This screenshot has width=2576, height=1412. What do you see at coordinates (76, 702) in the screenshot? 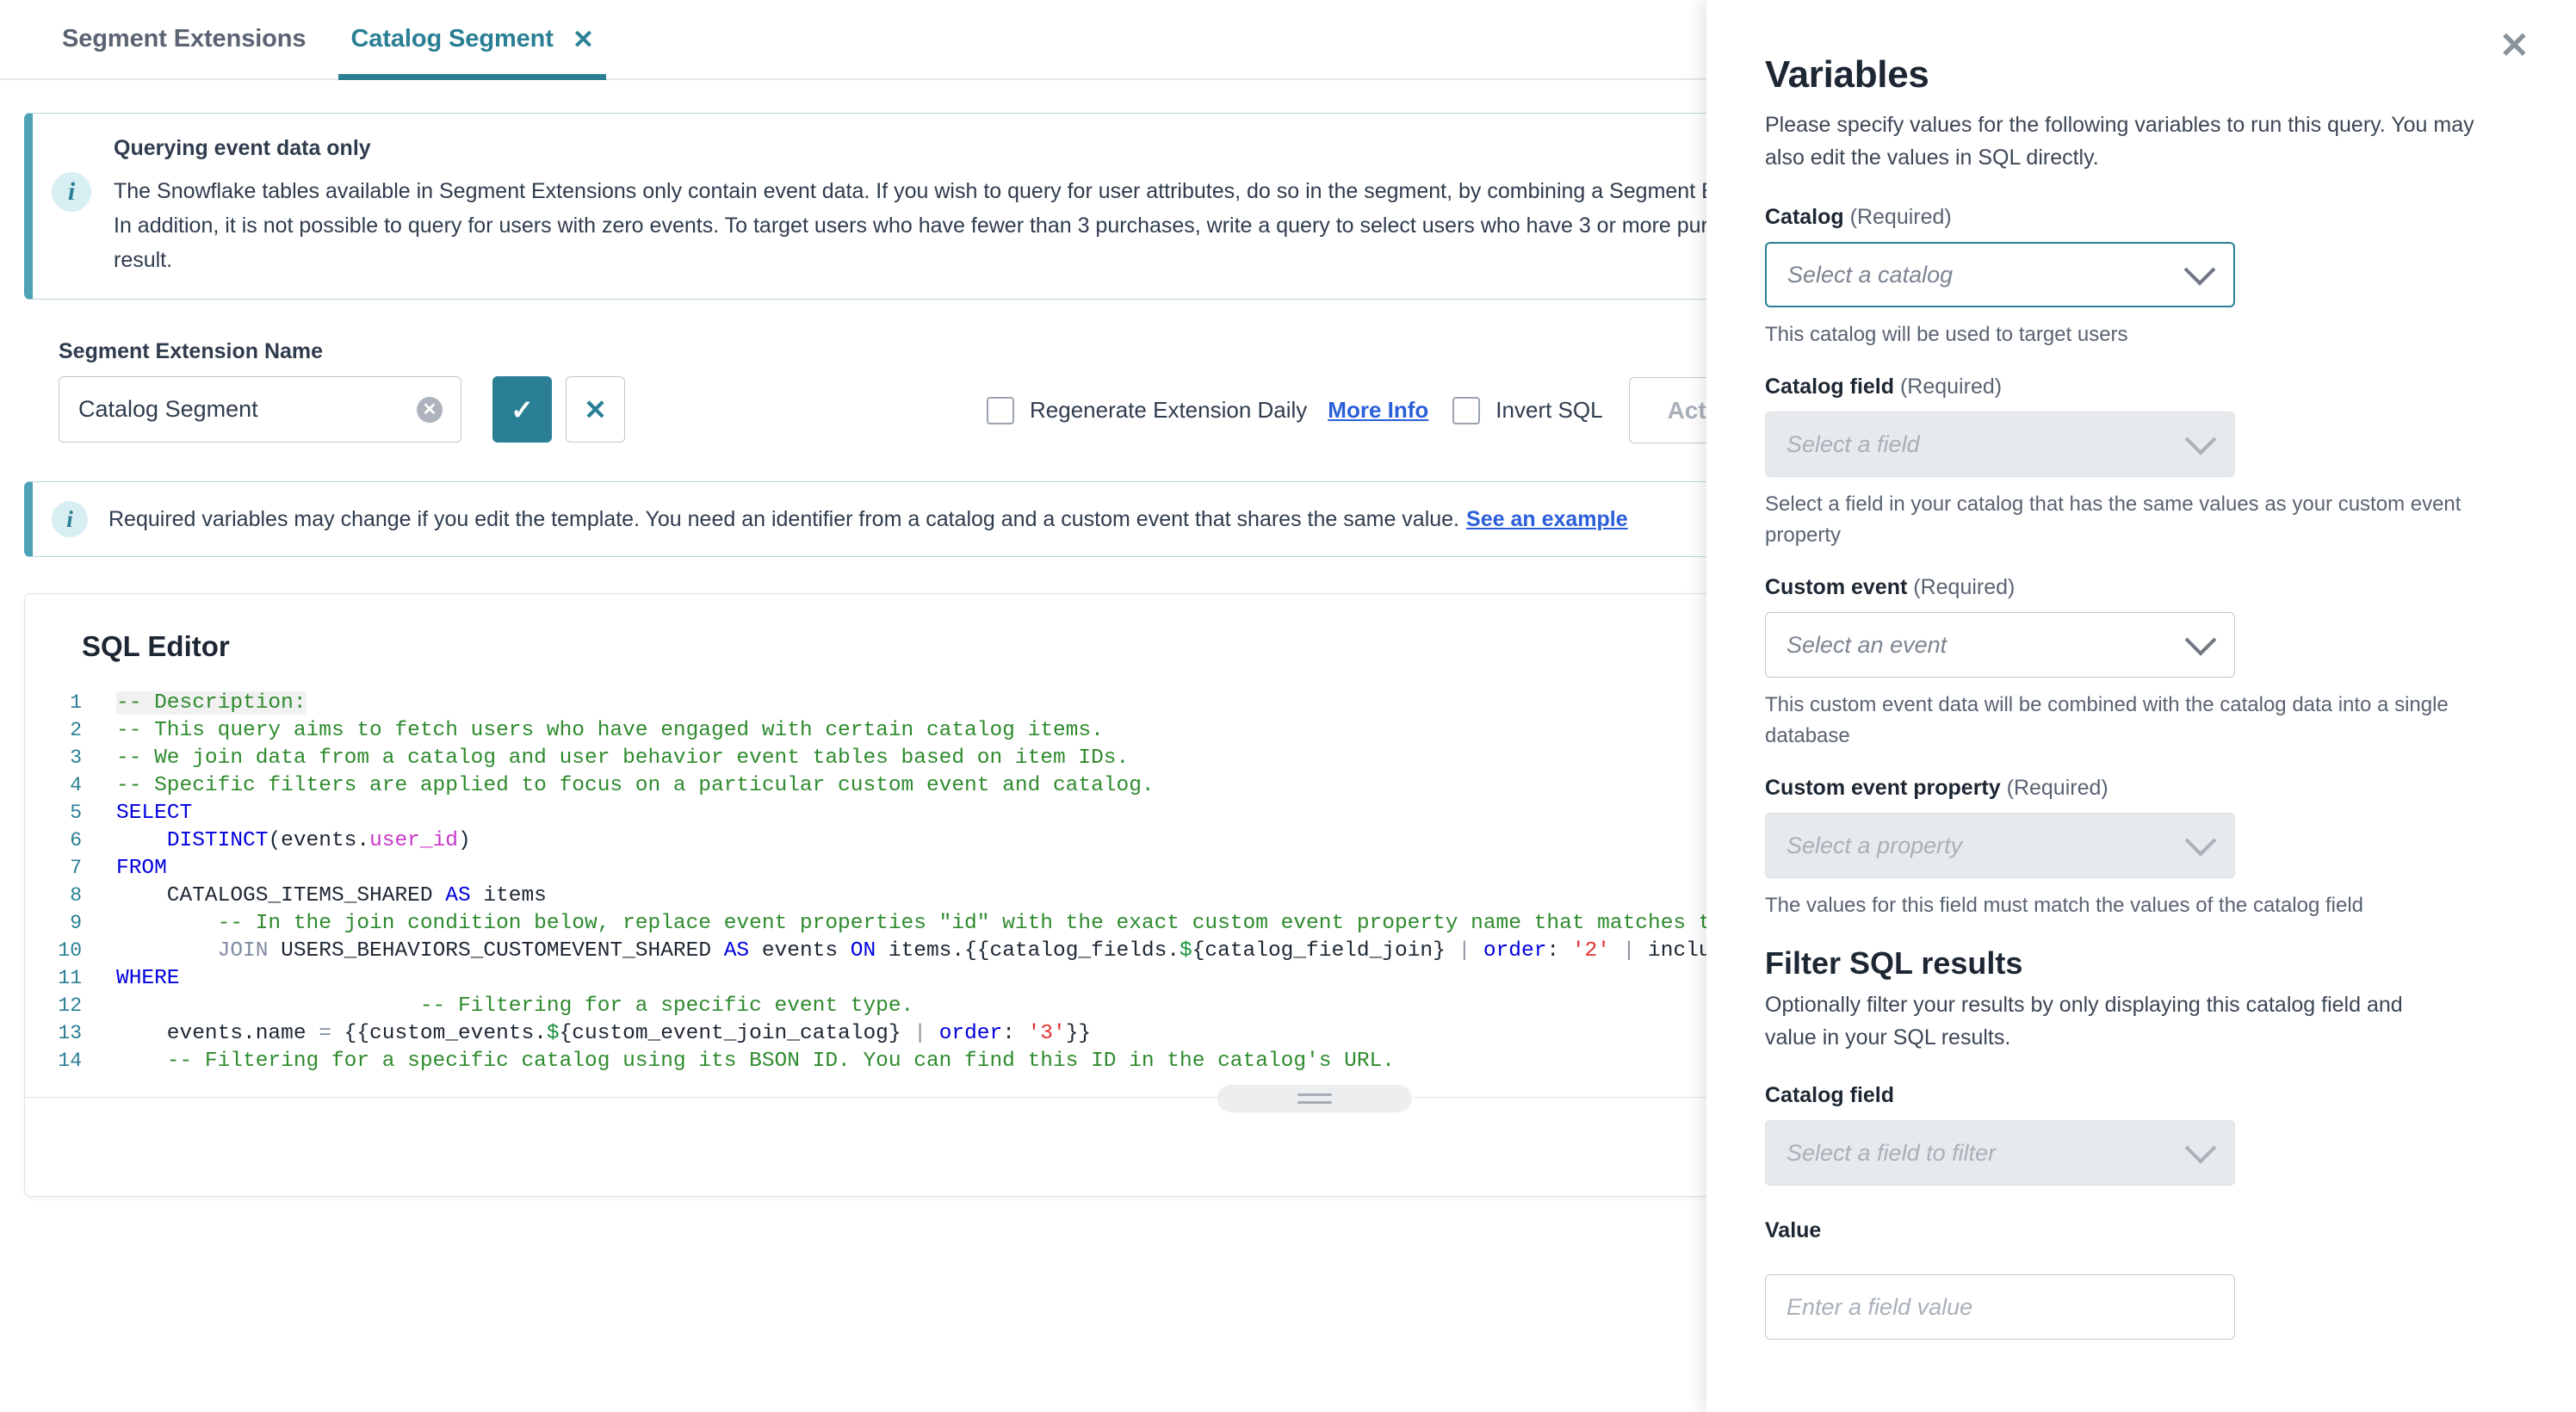
I see `line-number: 1` at bounding box center [76, 702].